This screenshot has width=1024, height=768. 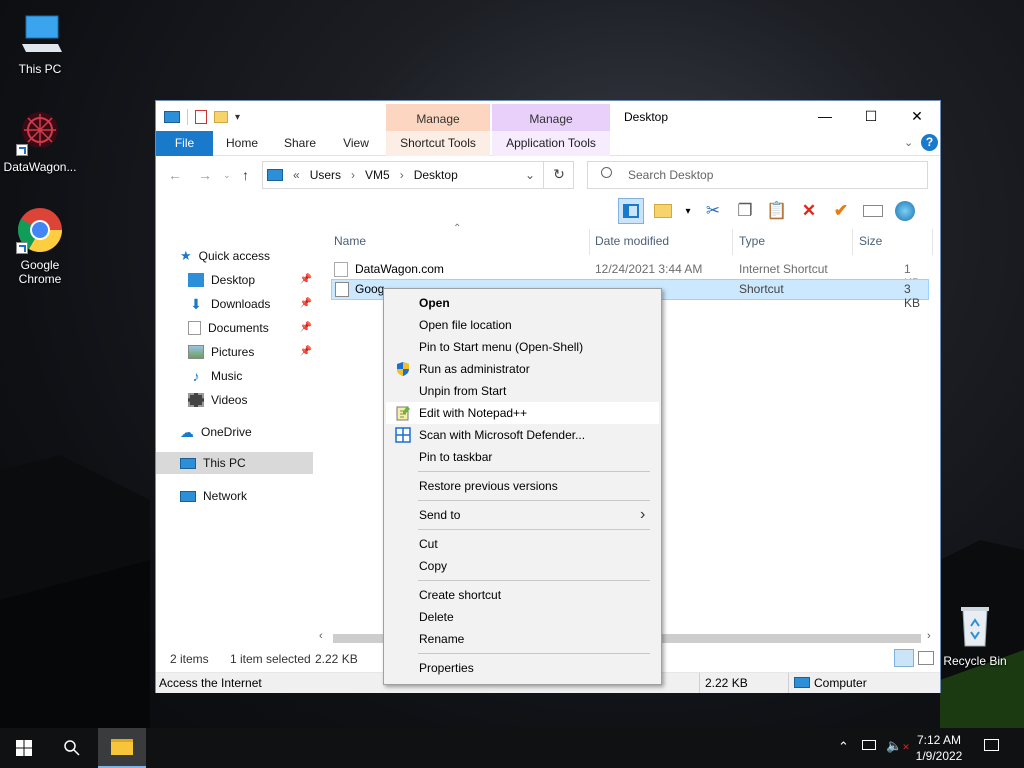 I want to click on menu-item-rename: Rename, so click(x=522, y=639).